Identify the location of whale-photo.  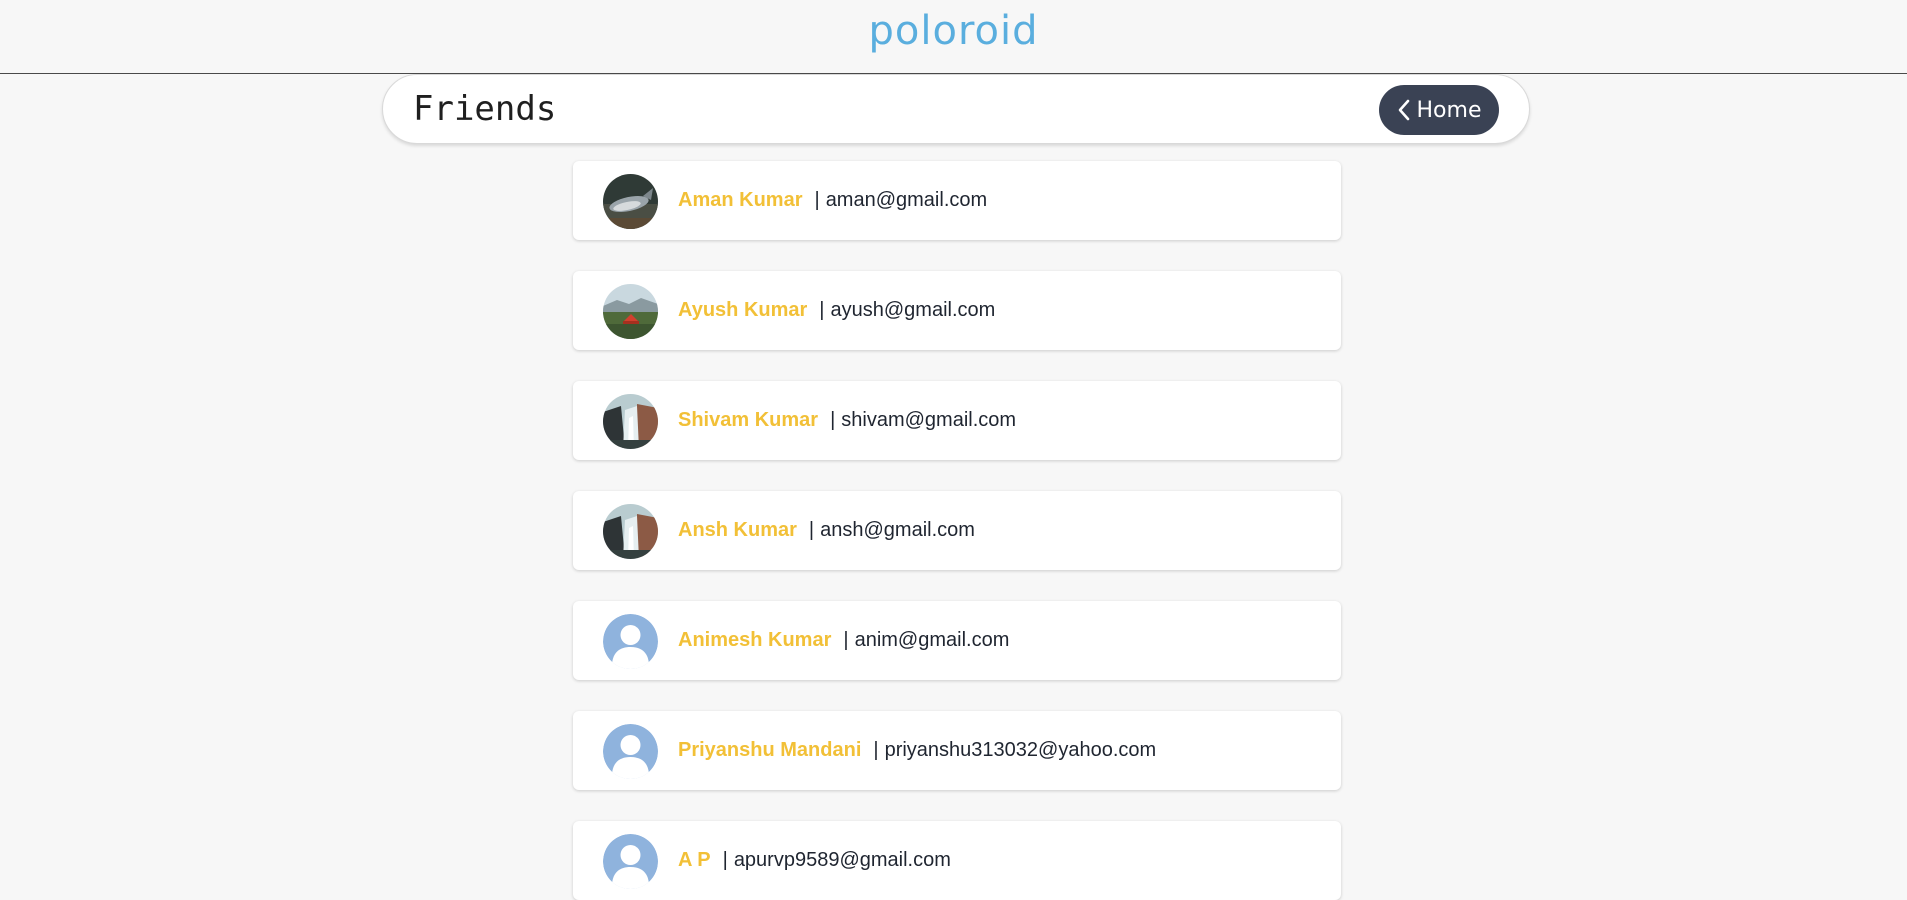
(630, 201).